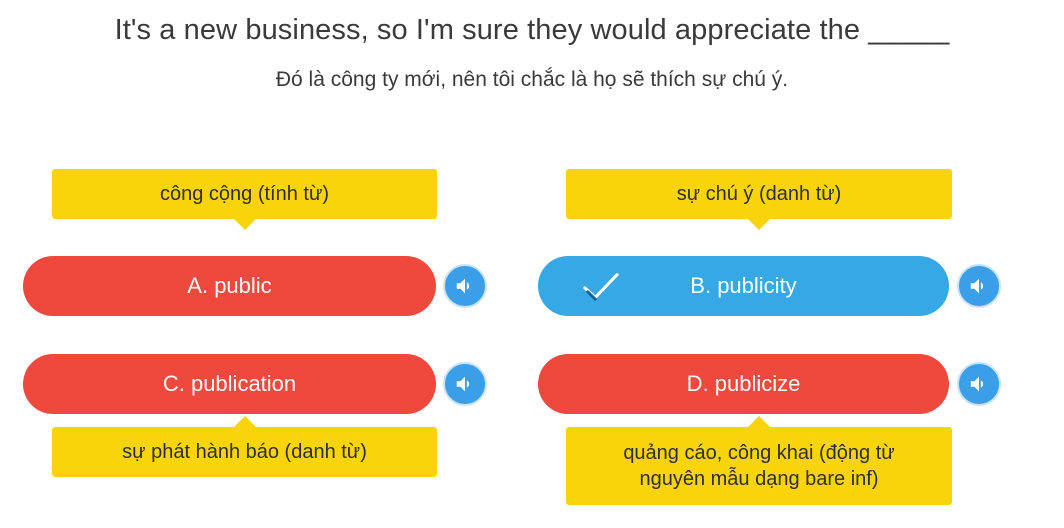  What do you see at coordinates (759, 453) in the screenshot?
I see `hint-option-d-line1: quảng cáo, công khai (động từ` at bounding box center [759, 453].